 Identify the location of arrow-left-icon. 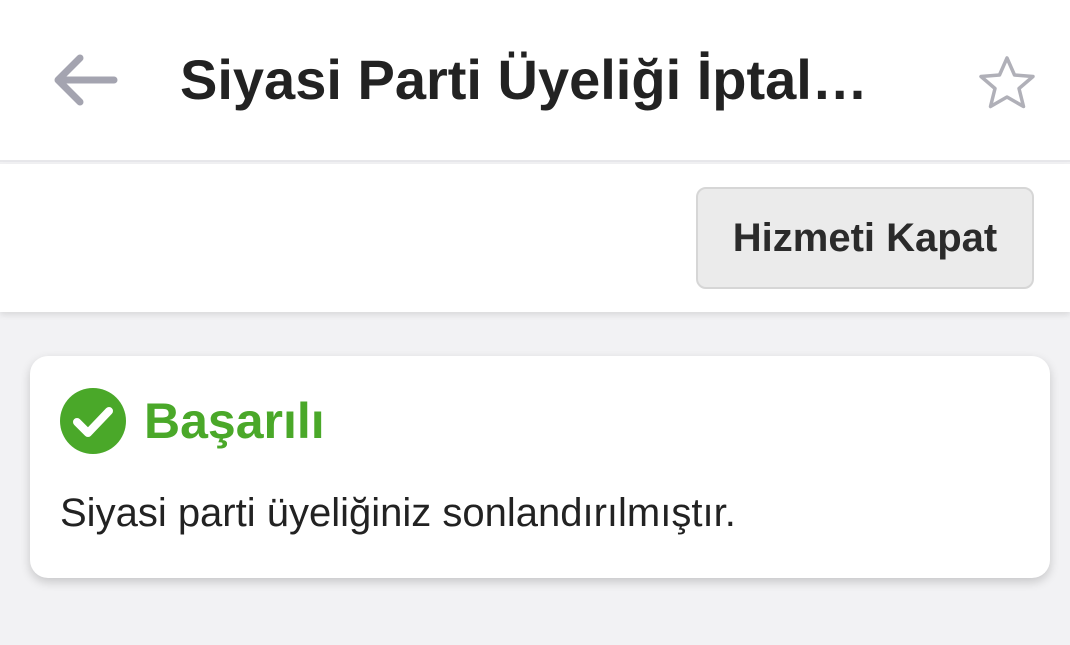
(86, 80).